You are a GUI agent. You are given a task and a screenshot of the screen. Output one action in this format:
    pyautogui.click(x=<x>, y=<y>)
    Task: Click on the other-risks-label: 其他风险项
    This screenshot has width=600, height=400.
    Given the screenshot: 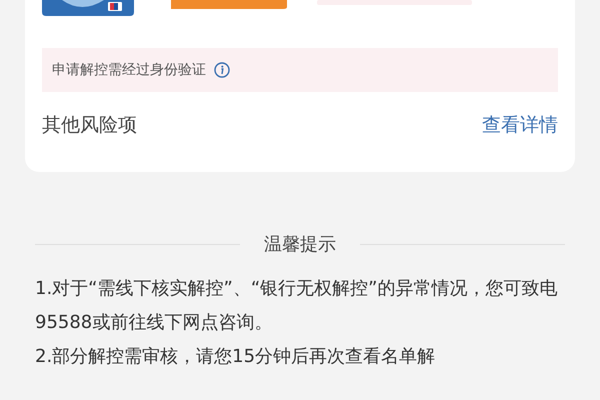 What is the action you would take?
    pyautogui.click(x=89, y=125)
    